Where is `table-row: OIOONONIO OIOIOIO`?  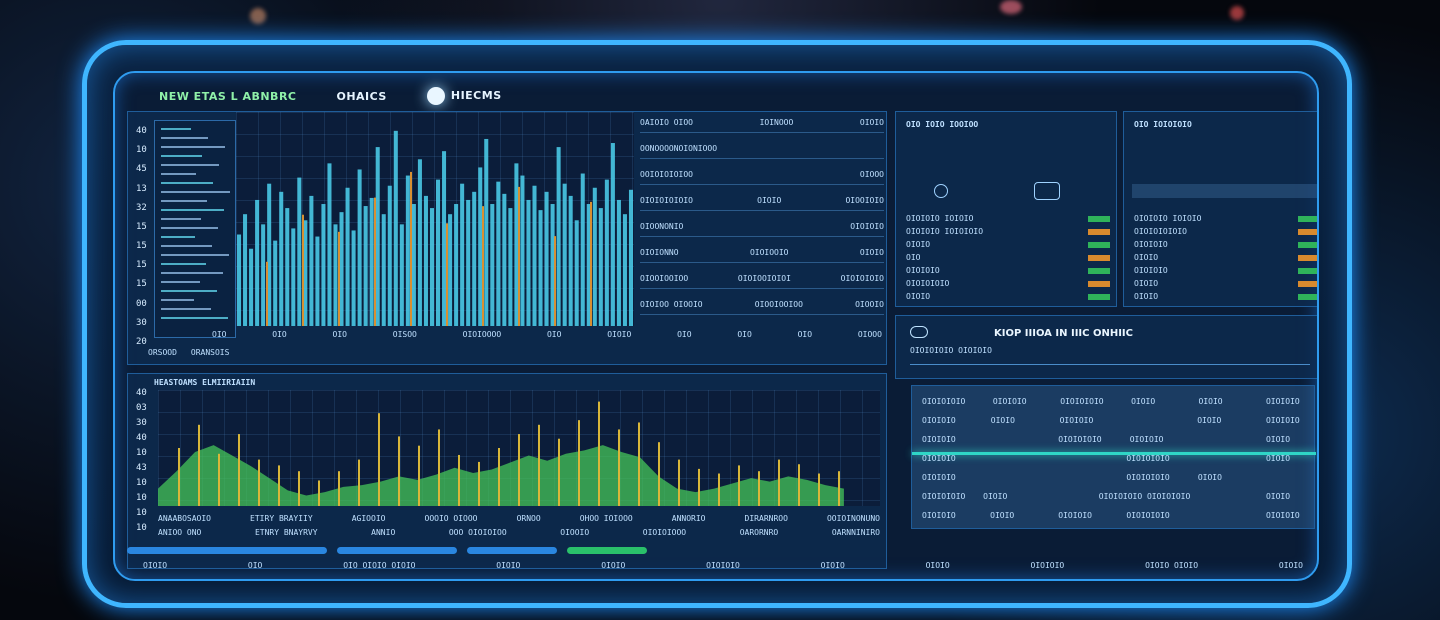
table-row: OIOONONIO OIOIOIO is located at coordinates (762, 226).